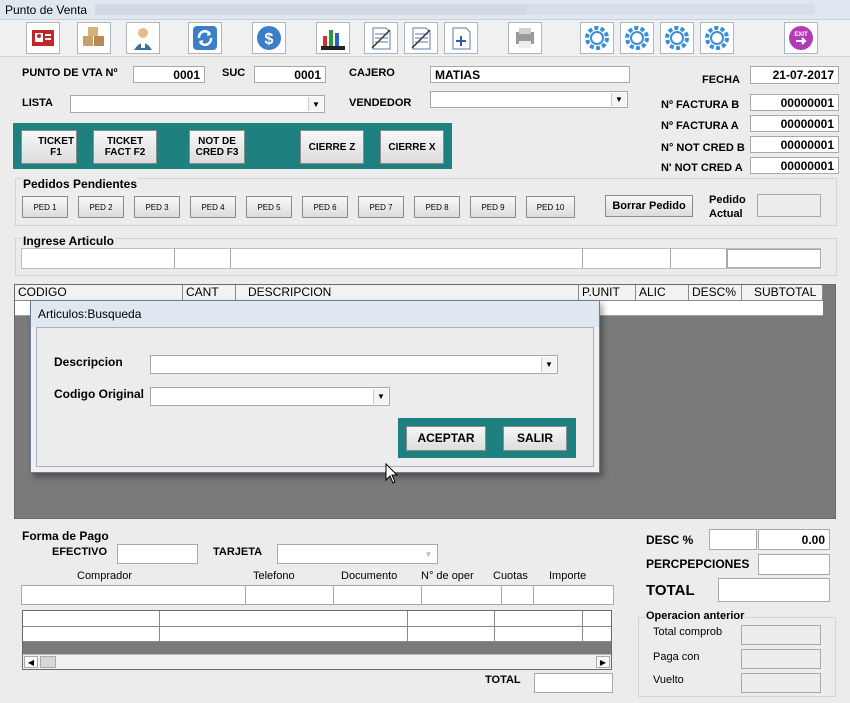  Describe the element at coordinates (487, 438) in the screenshot. I see `dialog-button-panel: ACEPTAR SALIR` at that location.